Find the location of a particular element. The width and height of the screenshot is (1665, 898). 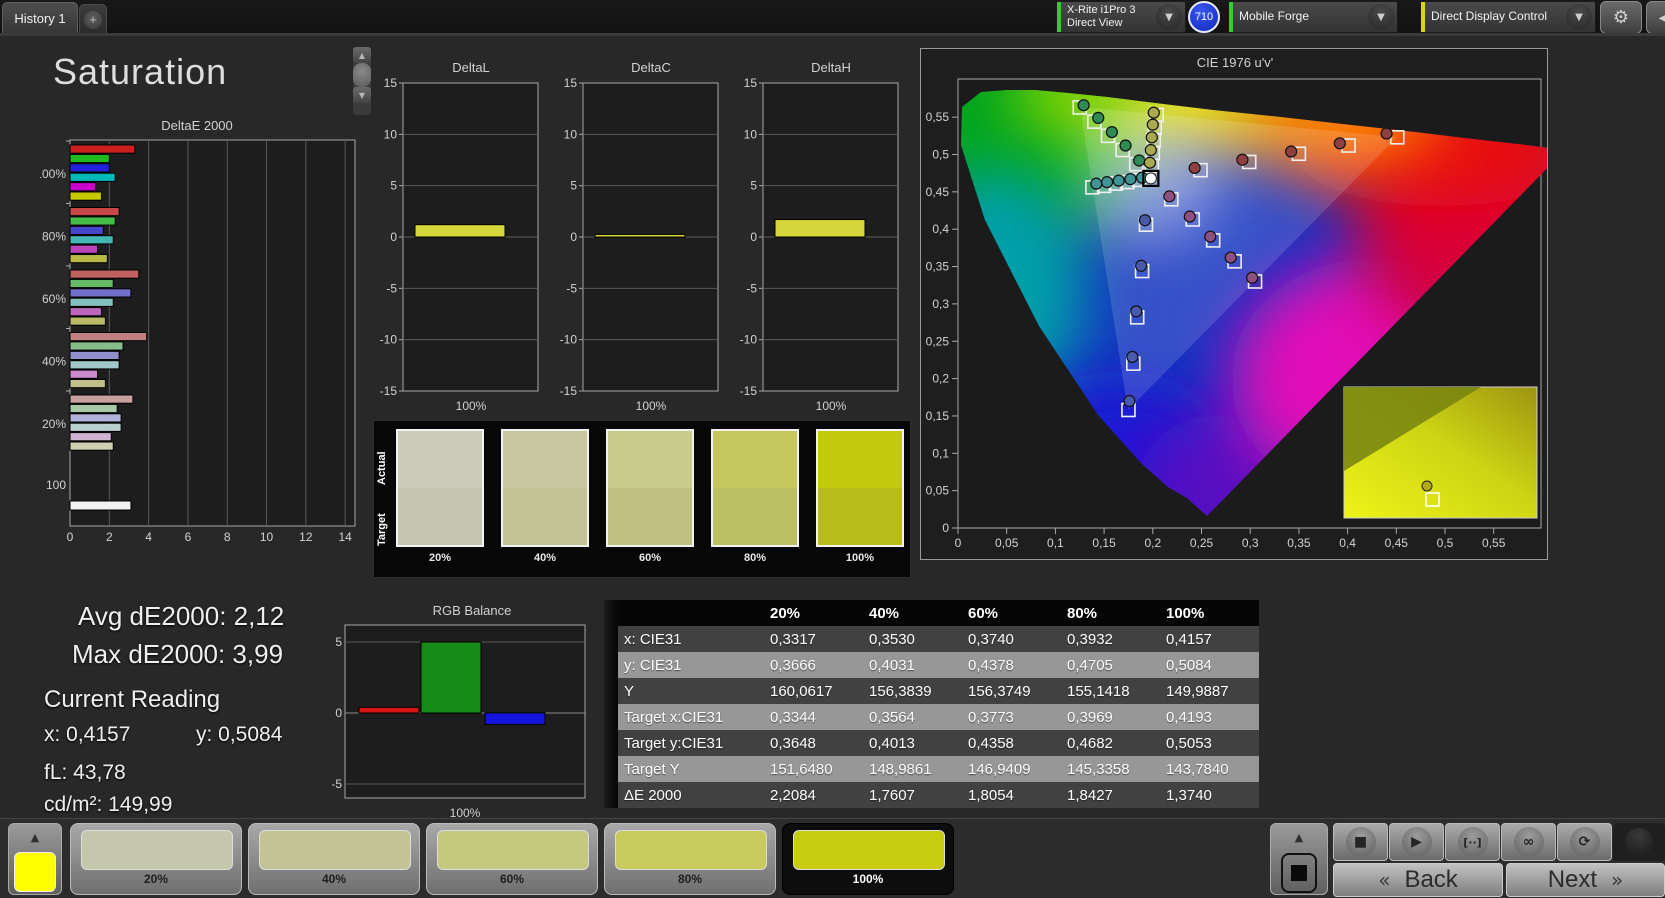

scrollbar-thumb is located at coordinates (362, 75).